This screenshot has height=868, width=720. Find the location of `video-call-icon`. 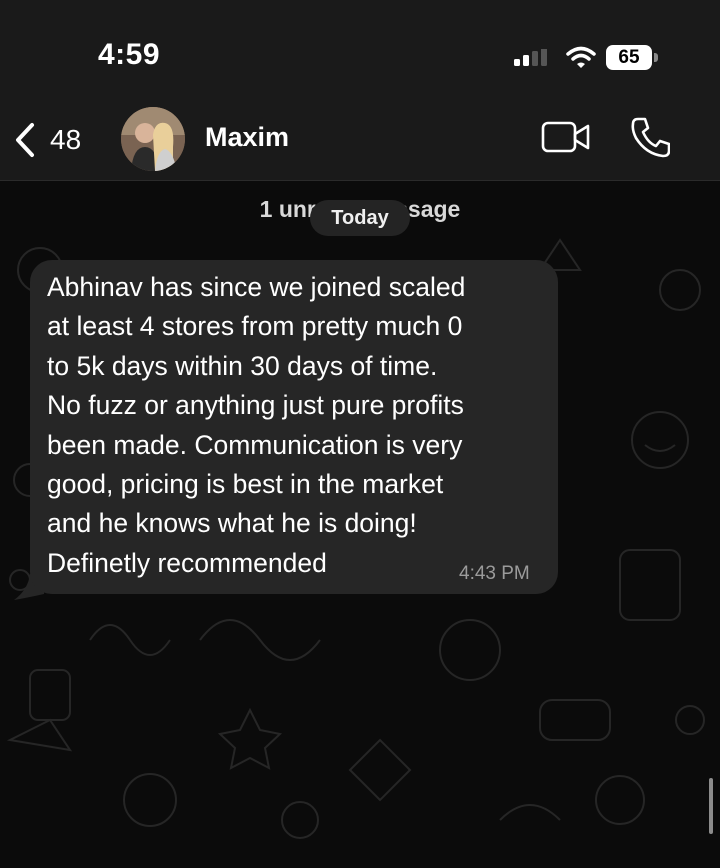

video-call-icon is located at coordinates (566, 137).